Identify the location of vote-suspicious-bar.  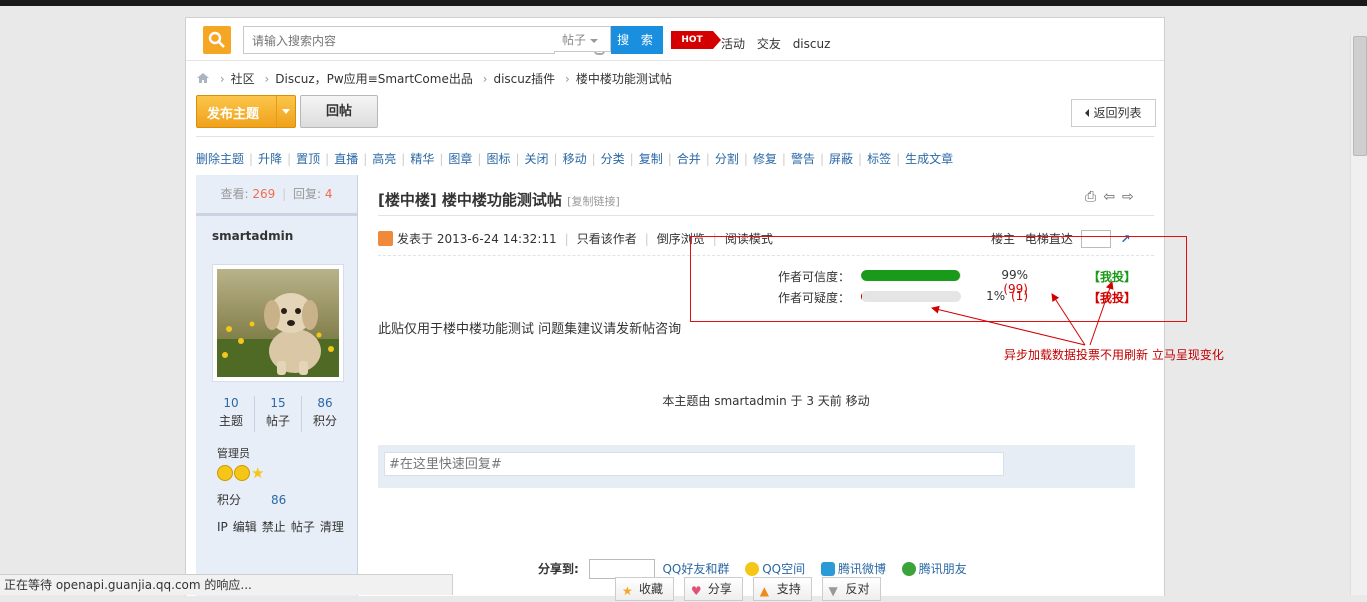
(911, 296).